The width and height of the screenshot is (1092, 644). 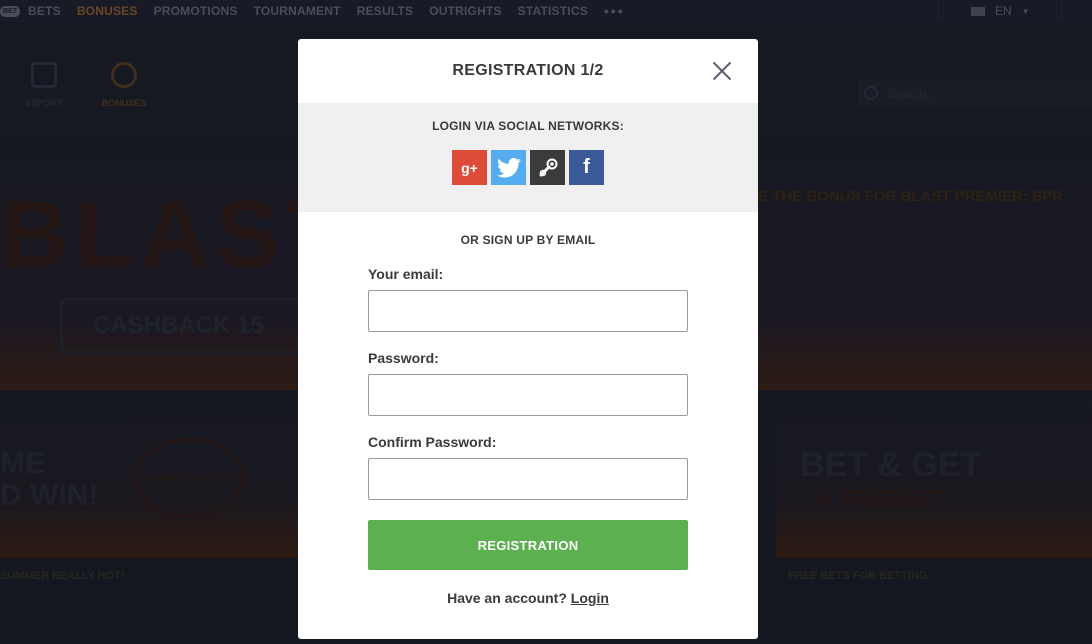 What do you see at coordinates (507, 598) in the screenshot?
I see `have-account-text: Have an account?` at bounding box center [507, 598].